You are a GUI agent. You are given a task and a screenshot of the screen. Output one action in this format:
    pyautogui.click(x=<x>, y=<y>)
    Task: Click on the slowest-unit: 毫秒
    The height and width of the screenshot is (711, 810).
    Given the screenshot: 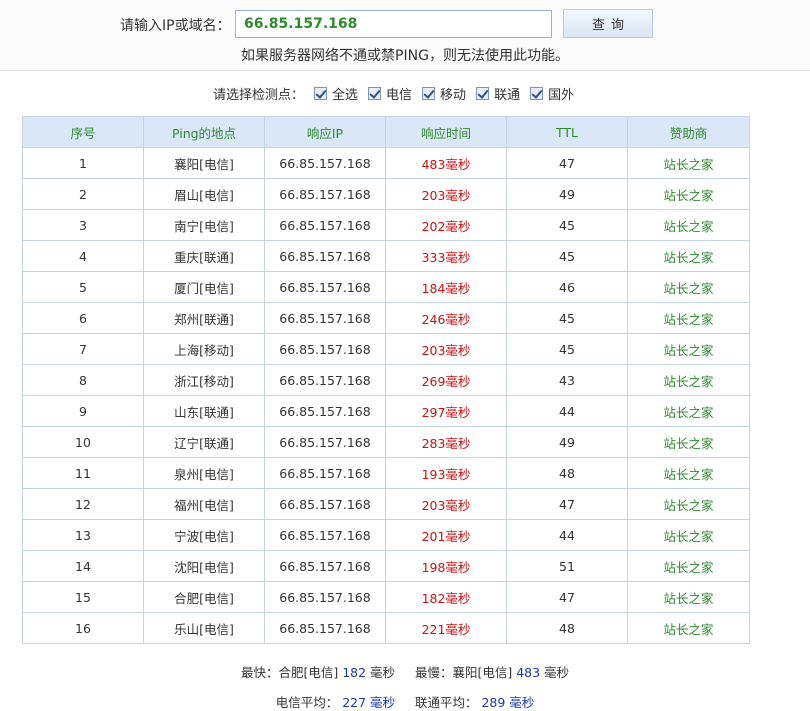 What is the action you would take?
    pyautogui.click(x=557, y=672)
    